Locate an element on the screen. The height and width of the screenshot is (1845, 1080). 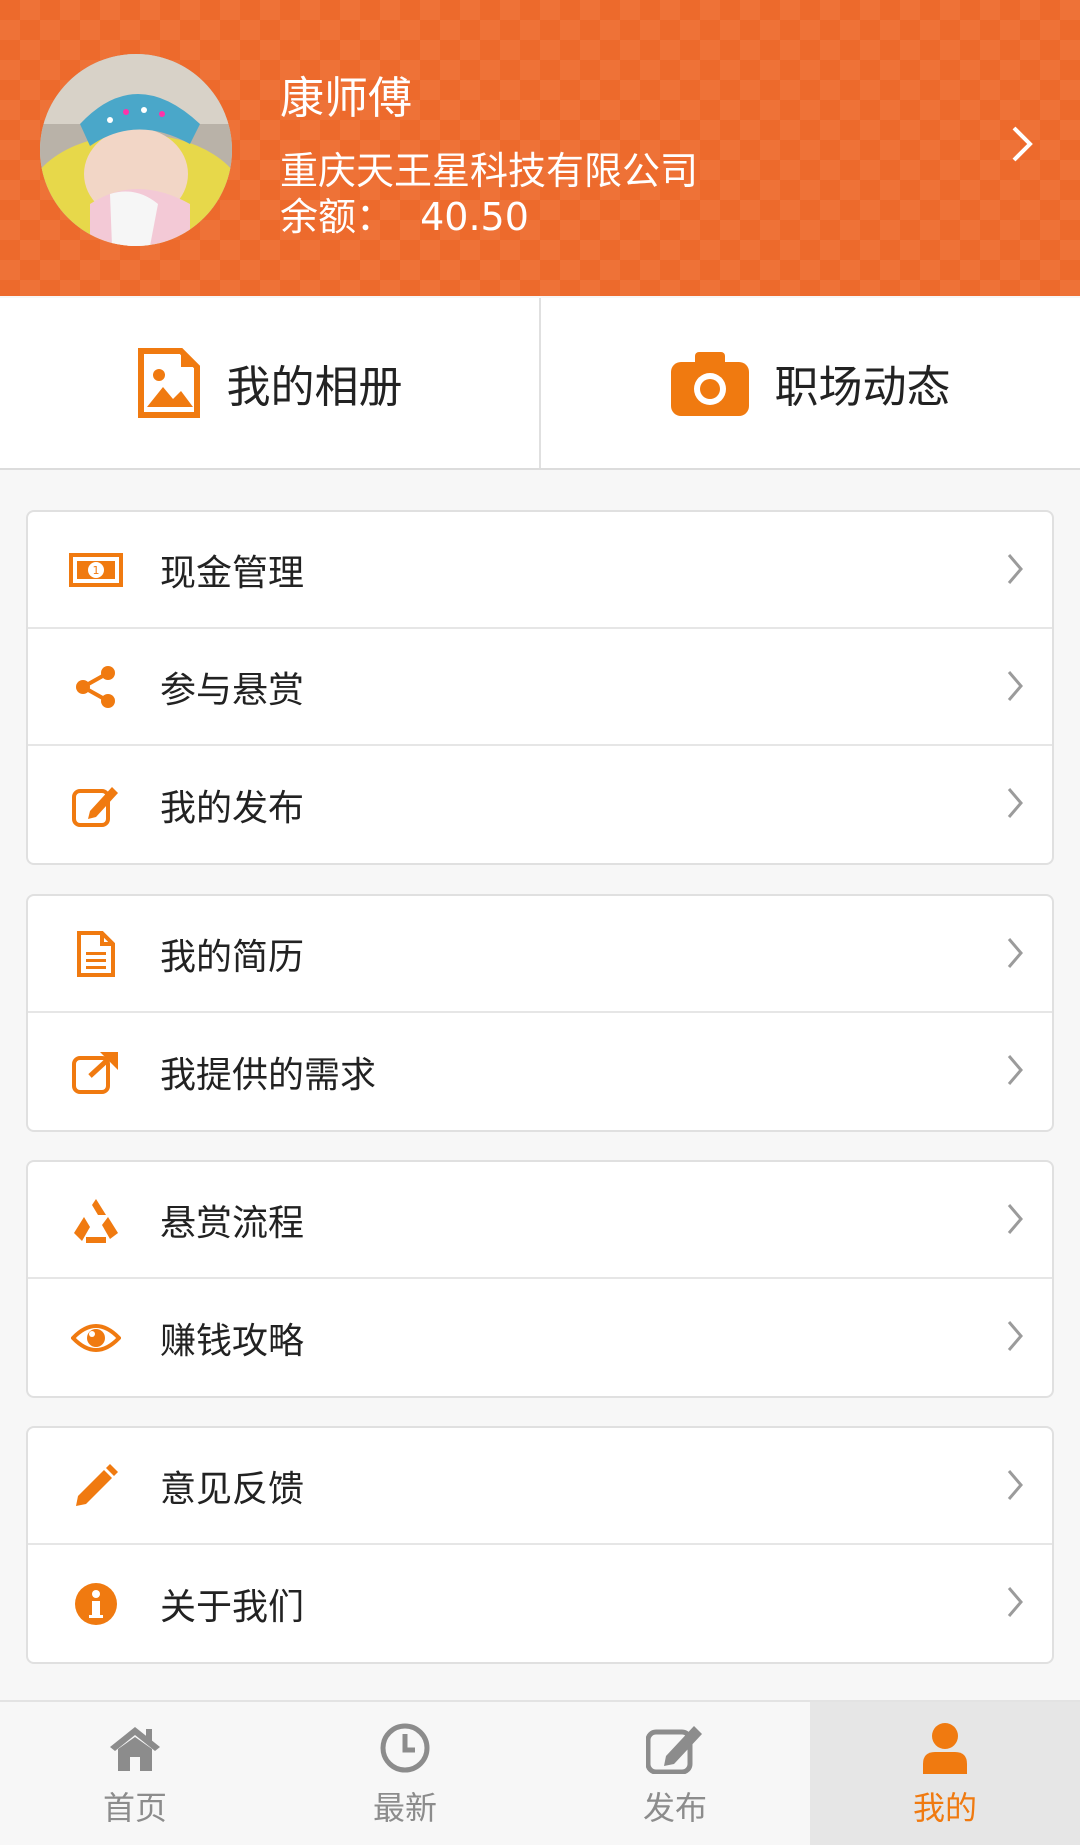
photo-icon is located at coordinates (169, 383).